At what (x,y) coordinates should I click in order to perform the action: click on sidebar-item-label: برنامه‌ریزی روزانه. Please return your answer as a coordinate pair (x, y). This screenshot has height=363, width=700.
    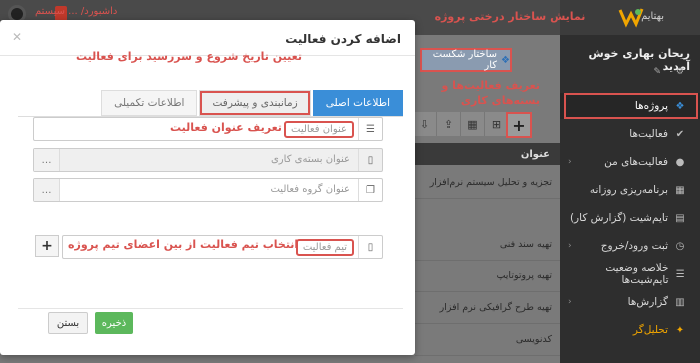
    Looking at the image, I should click on (628, 190).